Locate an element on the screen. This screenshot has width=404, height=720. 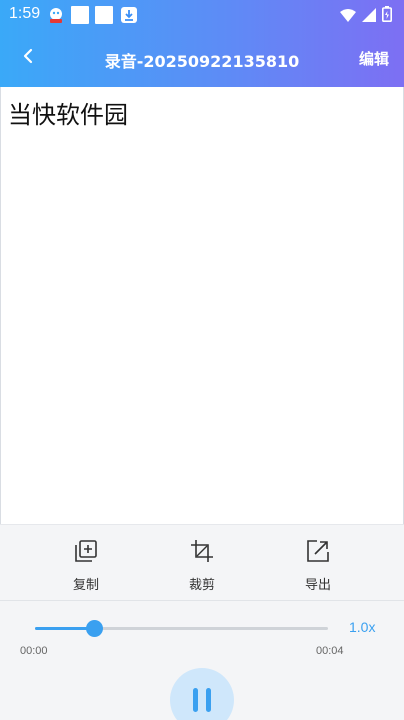
playback-speed: 1.0x is located at coordinates (362, 627).